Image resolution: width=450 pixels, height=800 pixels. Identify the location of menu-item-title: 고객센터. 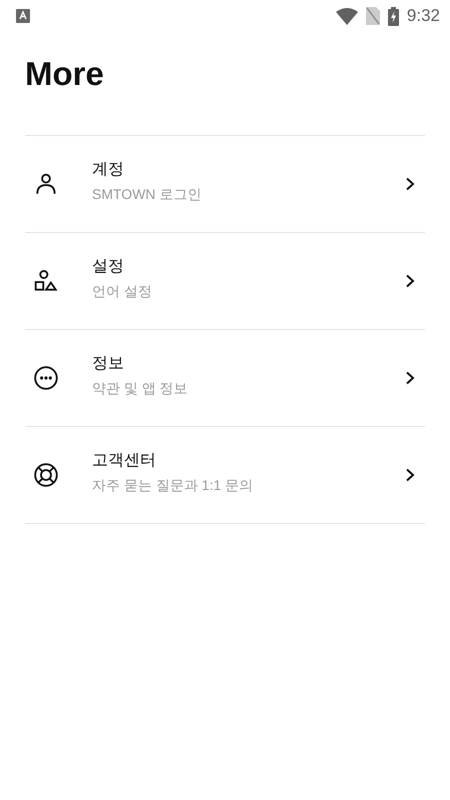
(124, 460).